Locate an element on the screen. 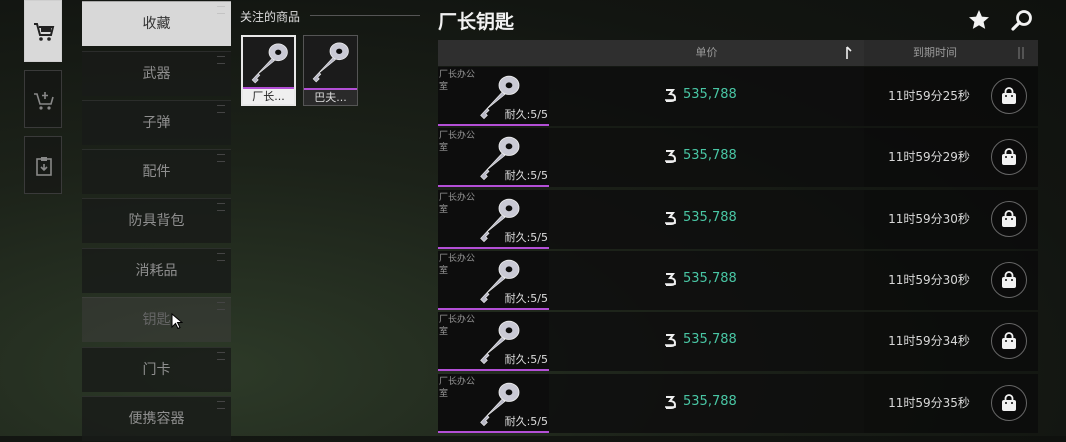  category-item: 防具背包 is located at coordinates (156, 220).